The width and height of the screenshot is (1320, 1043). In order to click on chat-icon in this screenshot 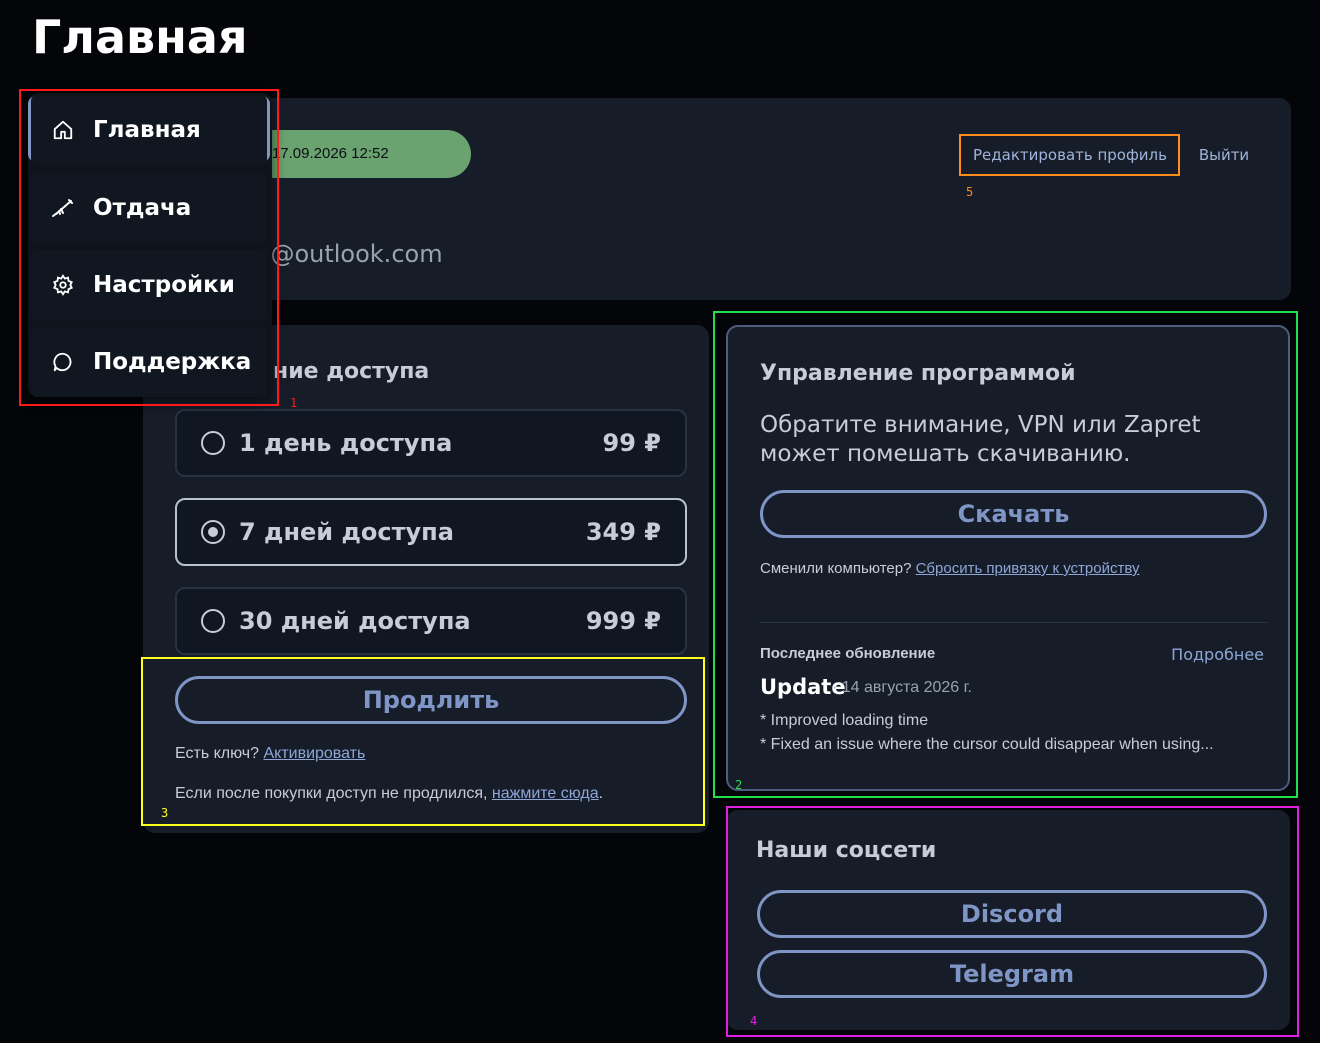, I will do `click(63, 362)`.